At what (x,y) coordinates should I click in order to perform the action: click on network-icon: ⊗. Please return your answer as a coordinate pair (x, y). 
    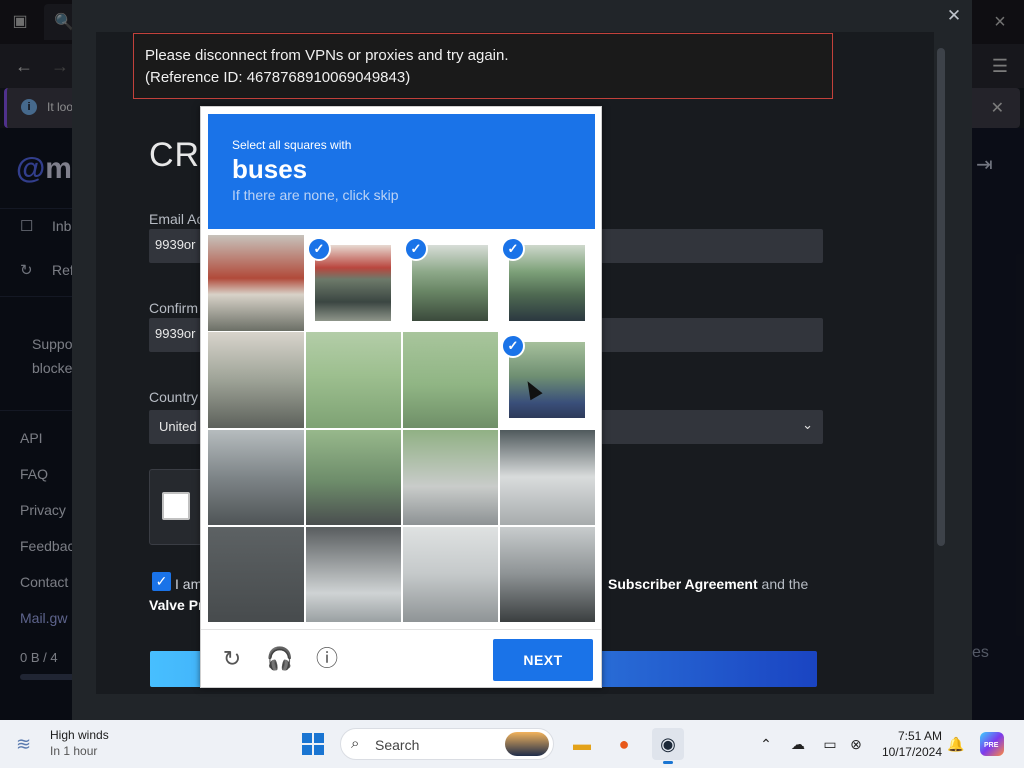
    Looking at the image, I should click on (856, 744).